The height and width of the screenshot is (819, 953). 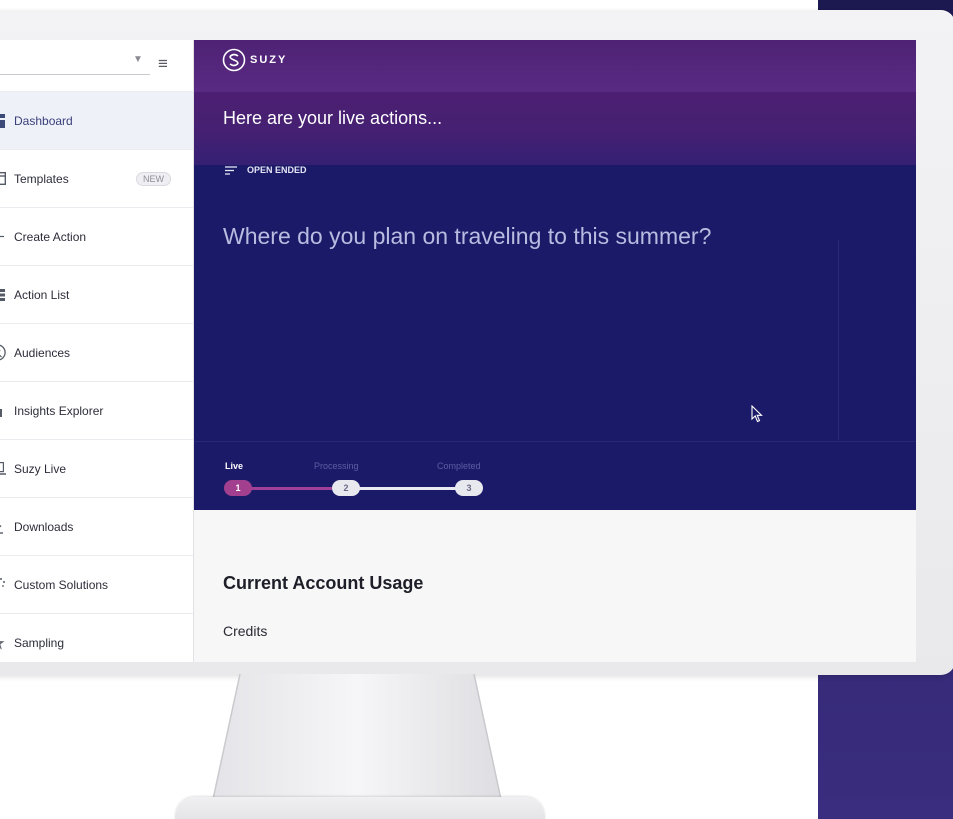 I want to click on star-icon, so click(x=3, y=643).